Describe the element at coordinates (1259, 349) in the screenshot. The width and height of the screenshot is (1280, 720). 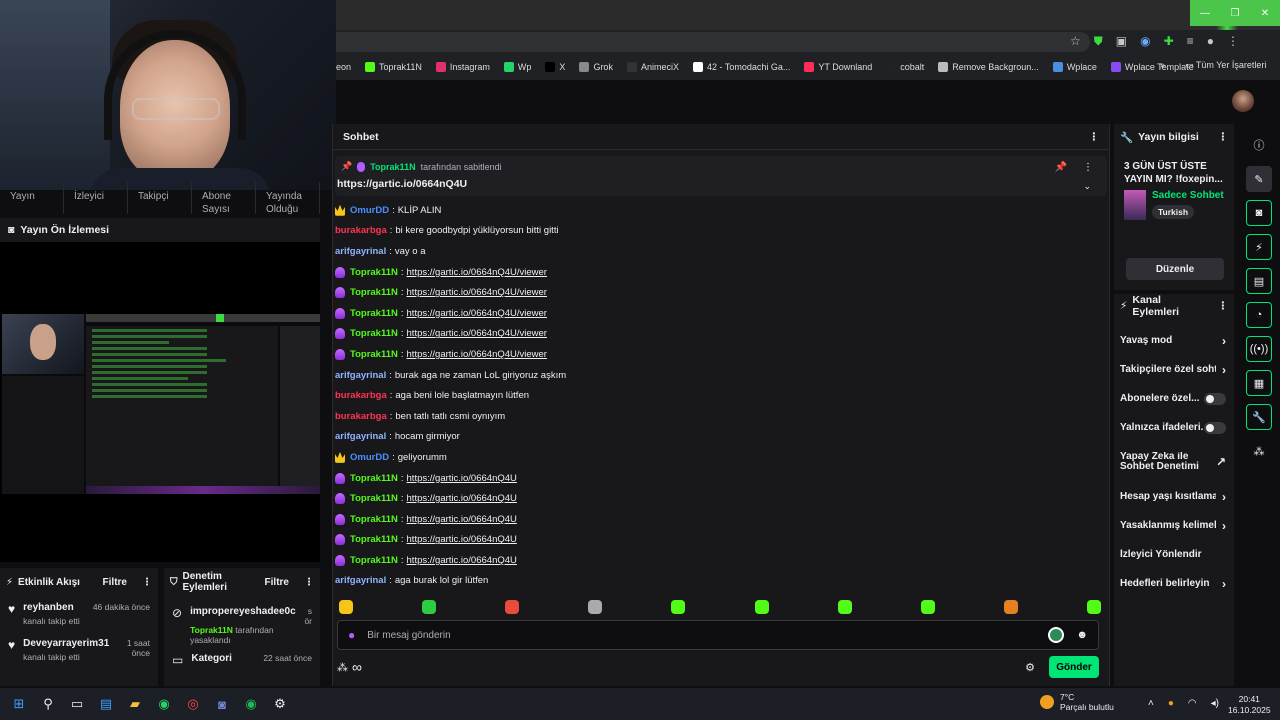
I see `broadcast-icon: ((•))` at that location.